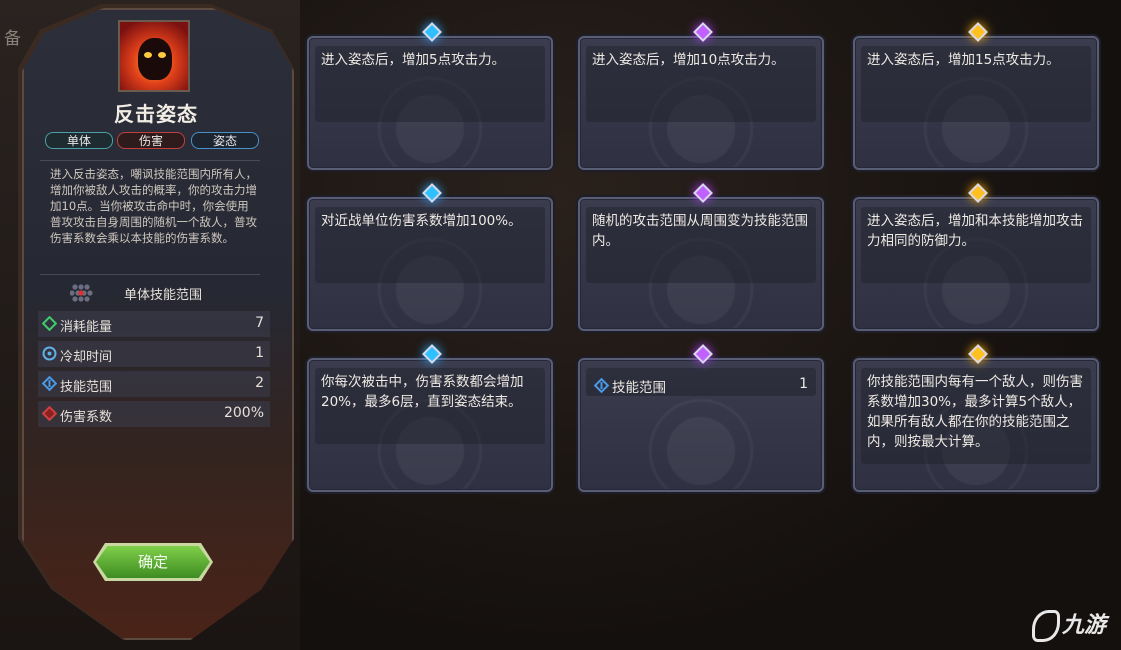 The height and width of the screenshot is (650, 1121). Describe the element at coordinates (700, 231) in the screenshot. I see `upgrade-text: 随机的攻击范围从周围变为技能范围内。` at that location.